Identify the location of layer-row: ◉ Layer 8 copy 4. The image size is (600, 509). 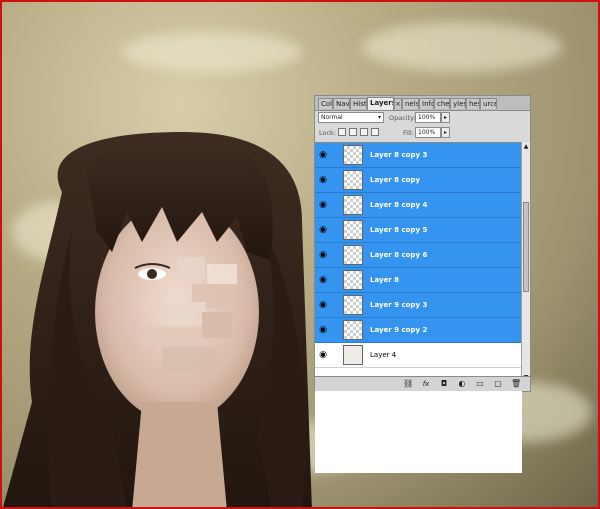
(418, 205).